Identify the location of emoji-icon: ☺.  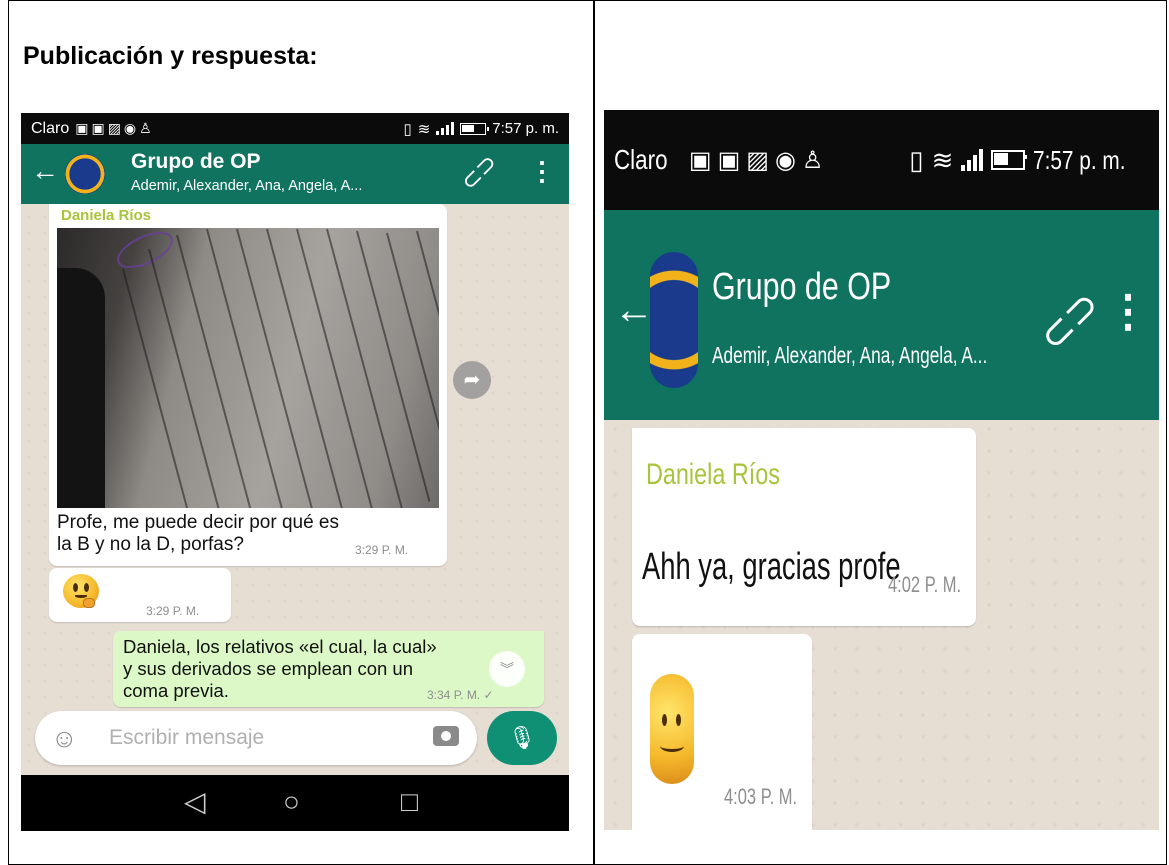
(64, 738).